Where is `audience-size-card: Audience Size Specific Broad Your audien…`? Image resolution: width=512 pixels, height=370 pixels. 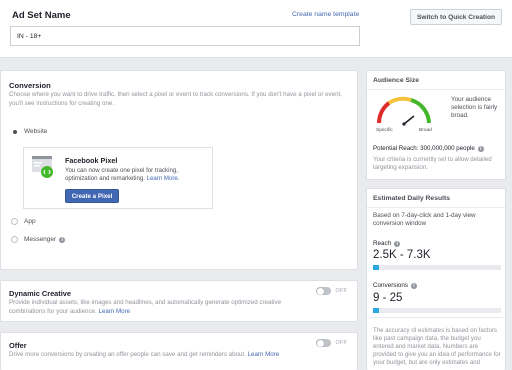 audience-size-card: Audience Size Specific Broad Your audien… is located at coordinates (436, 125).